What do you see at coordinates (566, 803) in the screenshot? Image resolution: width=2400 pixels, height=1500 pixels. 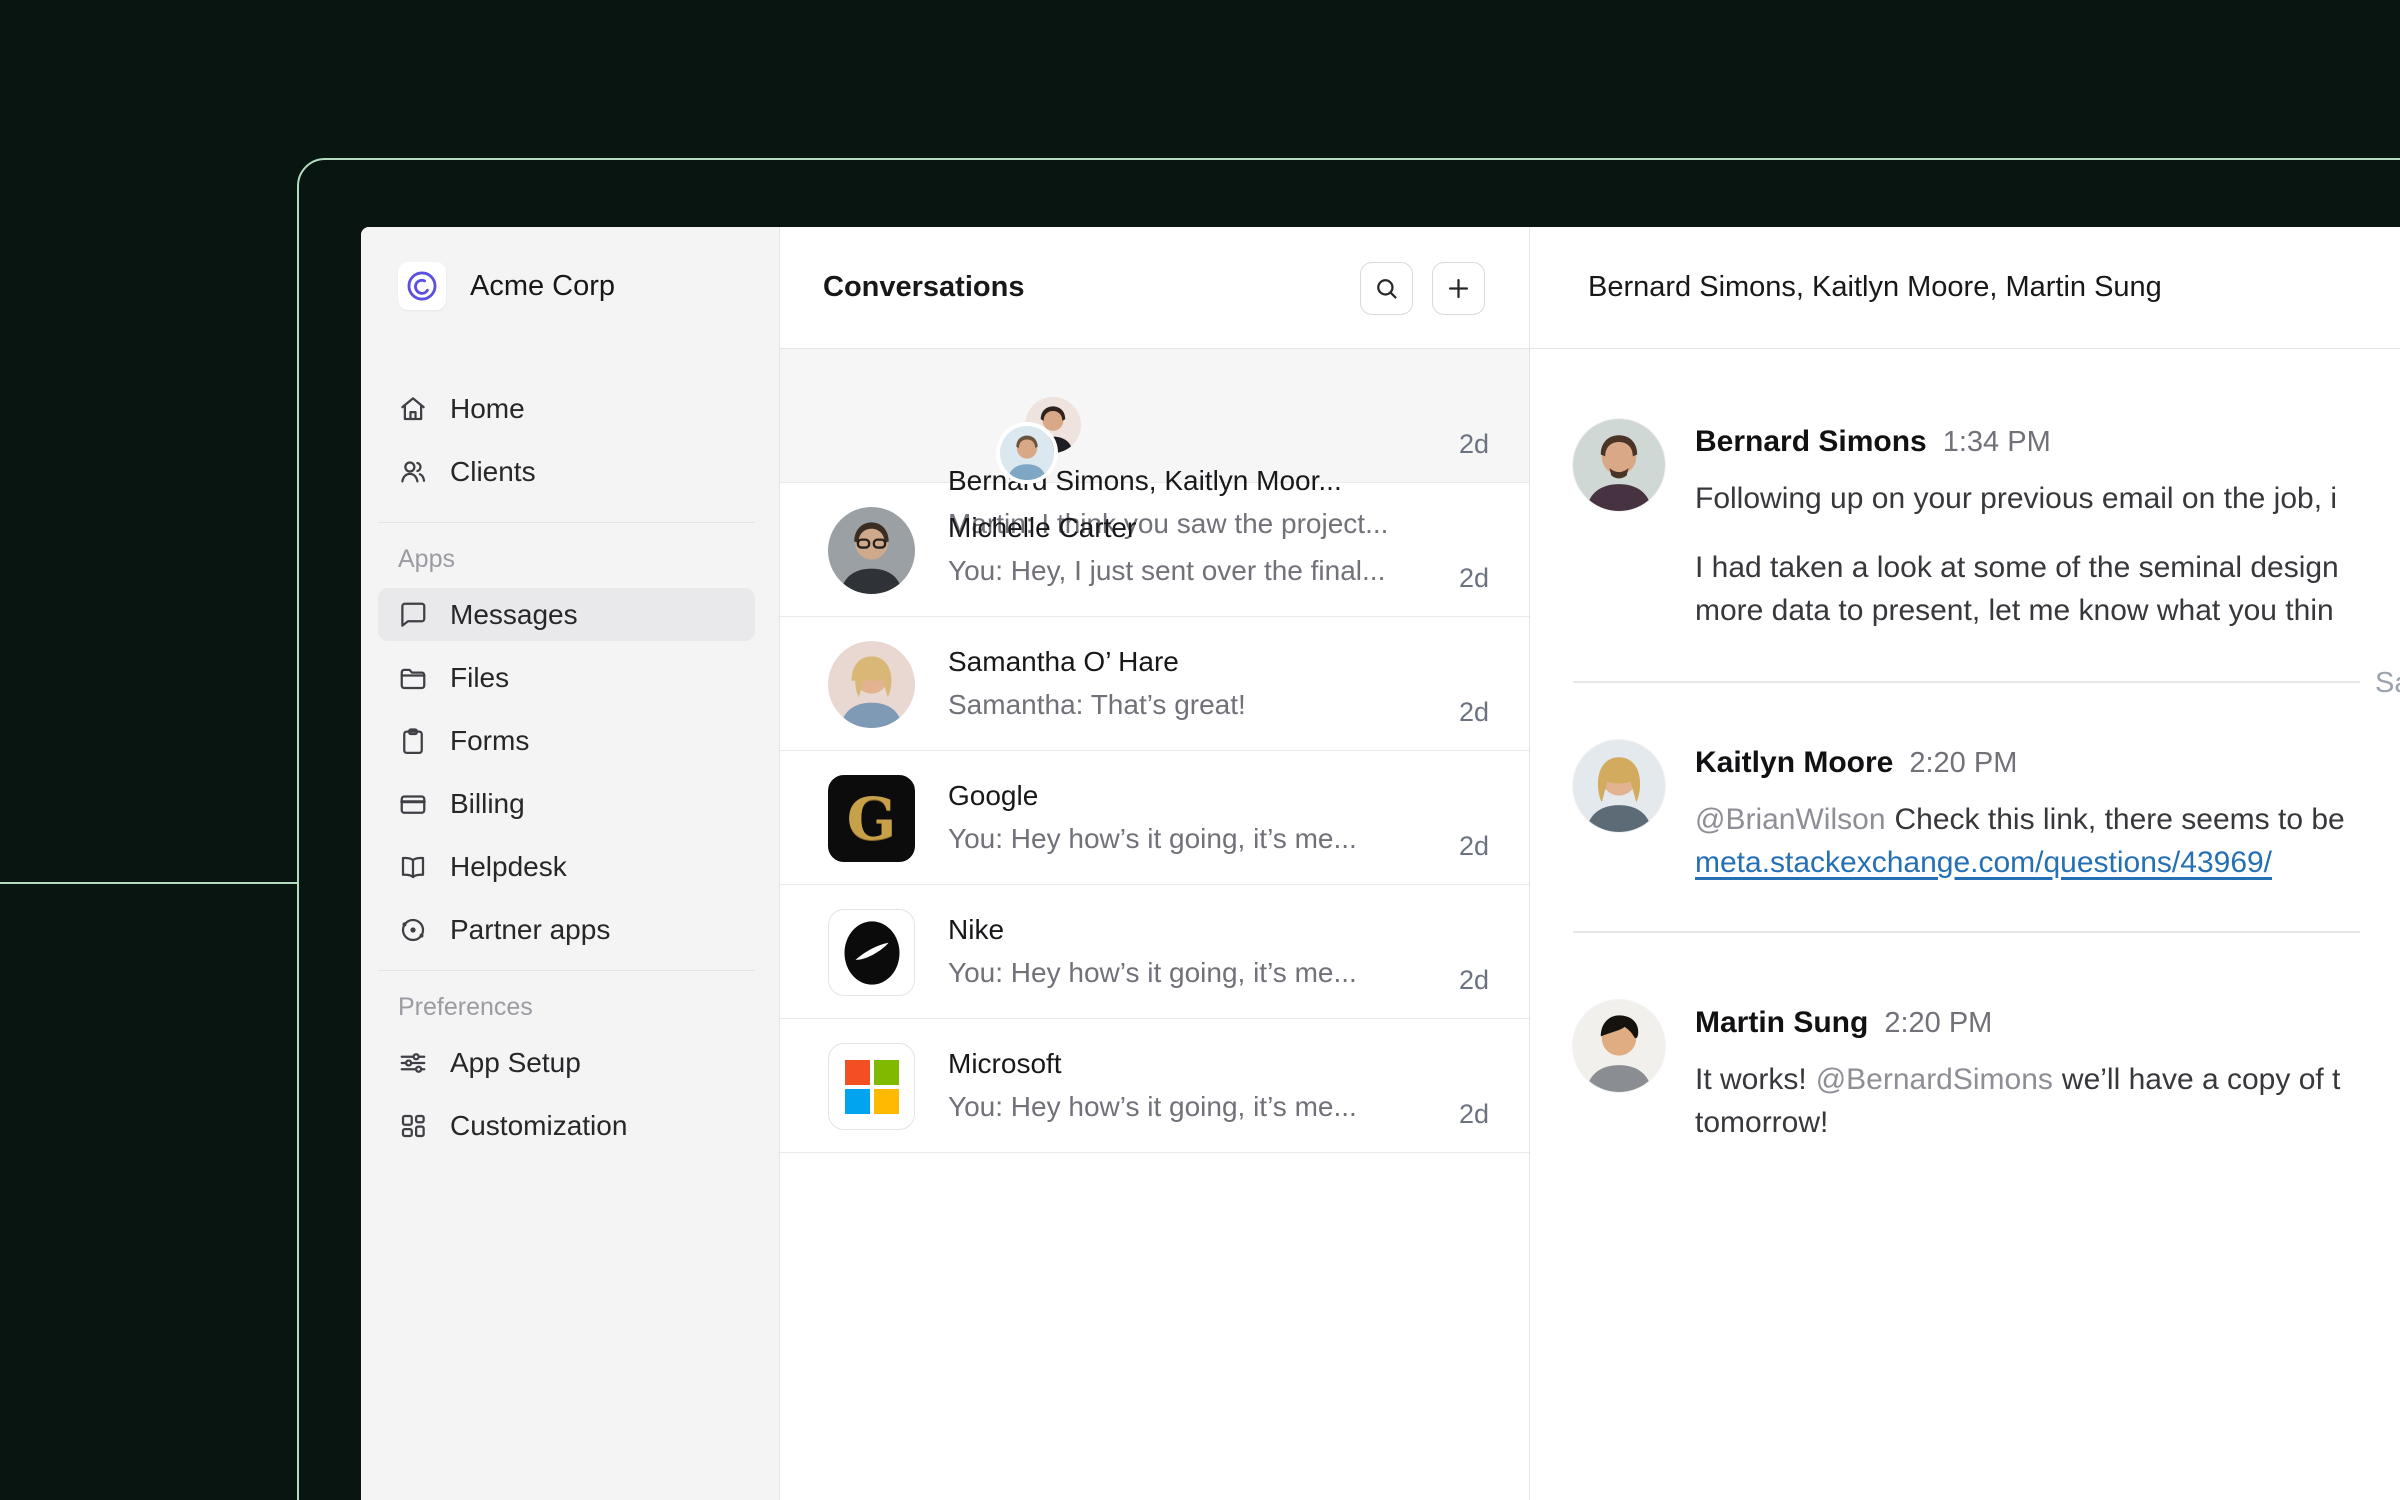 I see `sidebar-item-billing: Billing` at bounding box center [566, 803].